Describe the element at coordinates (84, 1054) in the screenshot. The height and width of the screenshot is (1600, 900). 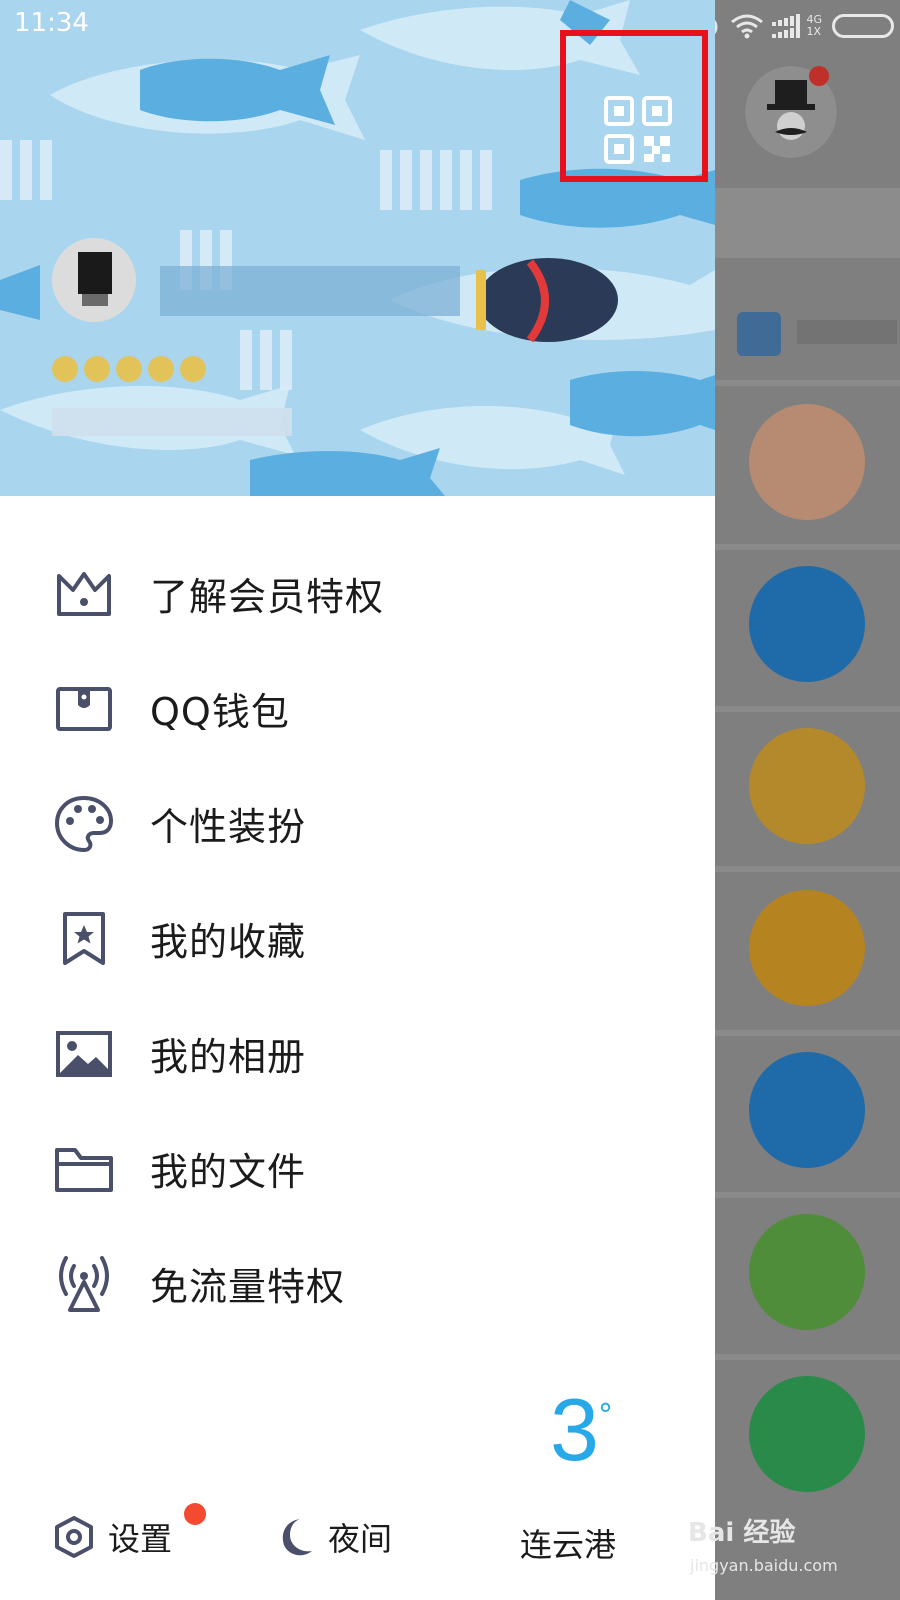
I see `photo-album-icon` at that location.